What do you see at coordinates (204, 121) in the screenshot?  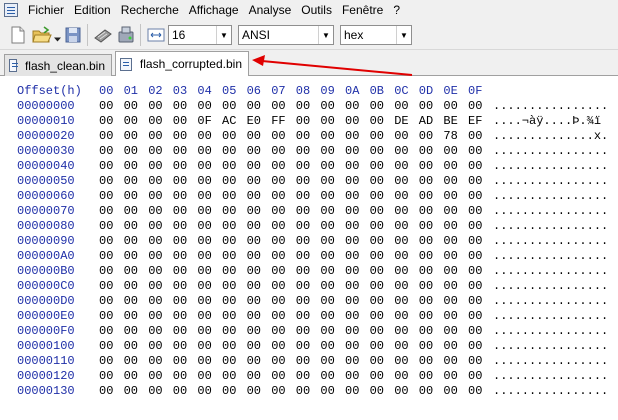 I see `hex-byte: 0F` at bounding box center [204, 121].